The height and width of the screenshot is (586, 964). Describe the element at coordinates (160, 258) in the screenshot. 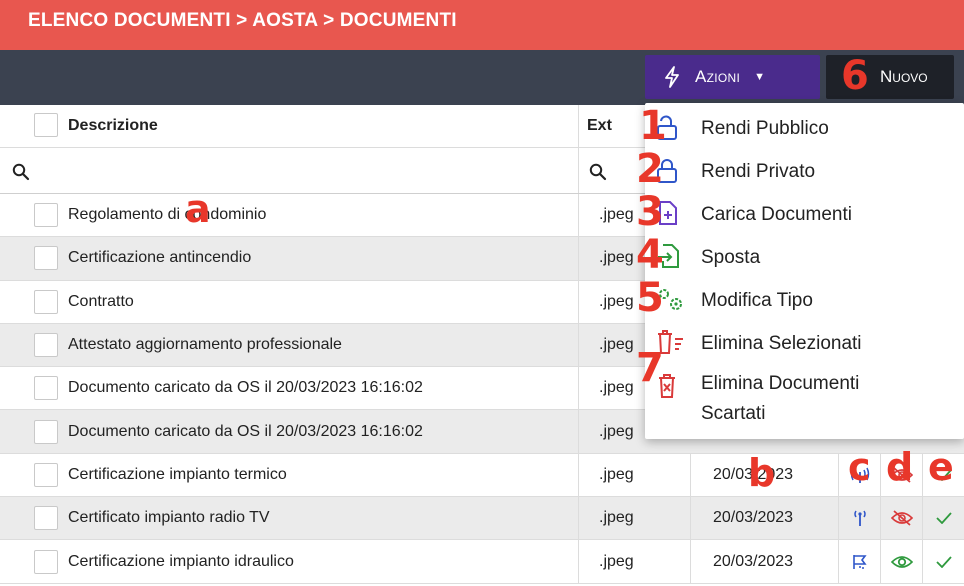

I see `row-descrizione: Certificazione antincendio` at that location.